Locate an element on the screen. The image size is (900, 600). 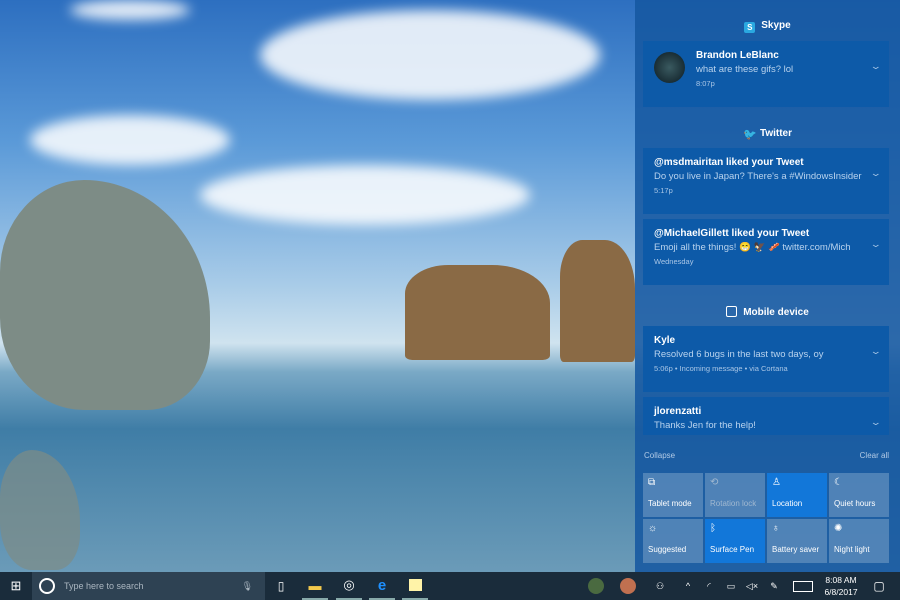
group-header-mobile-device: Mobile device is located at coordinates (767, 312).